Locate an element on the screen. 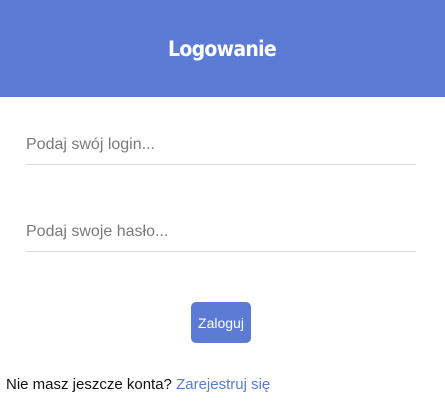 The height and width of the screenshot is (404, 445). page-title: Logowanie is located at coordinates (222, 48).